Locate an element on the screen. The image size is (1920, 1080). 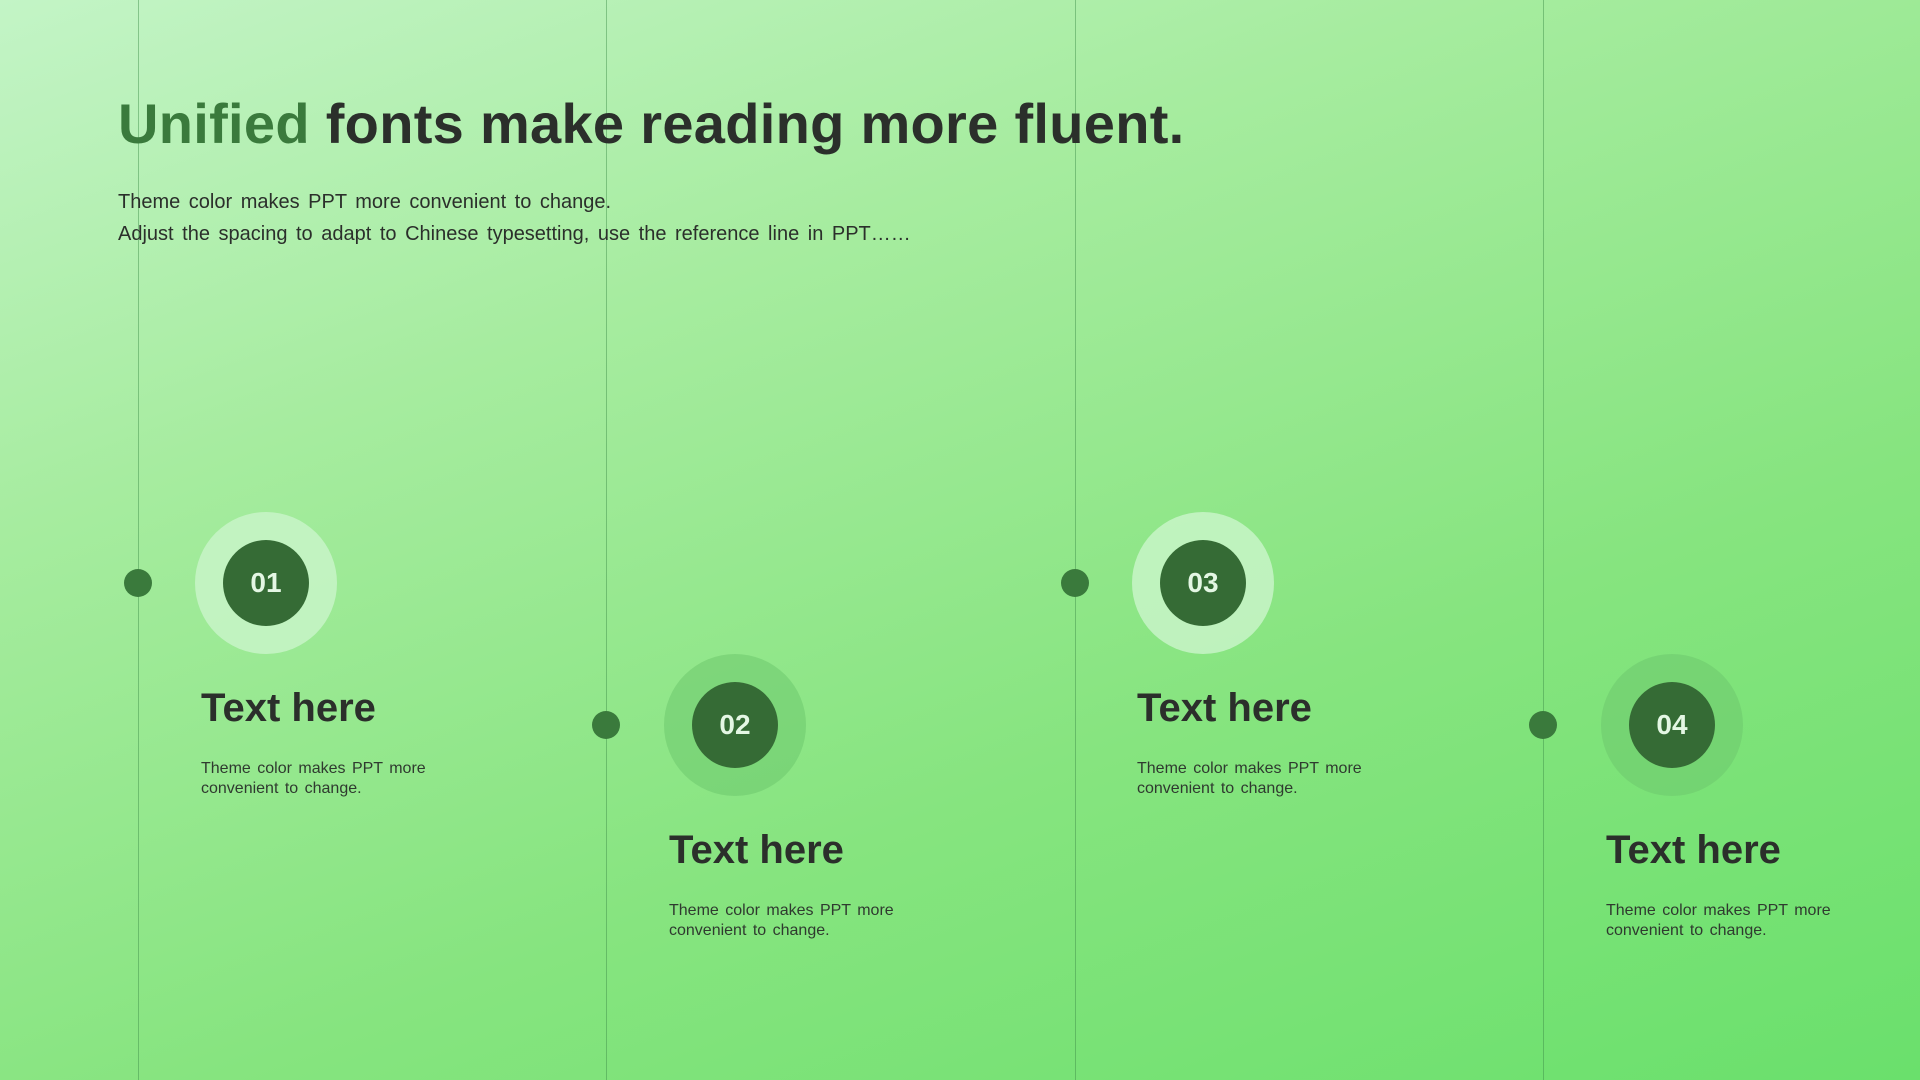
slide-title: Unified fonts make reading more fluent. is located at coordinates (651, 124).